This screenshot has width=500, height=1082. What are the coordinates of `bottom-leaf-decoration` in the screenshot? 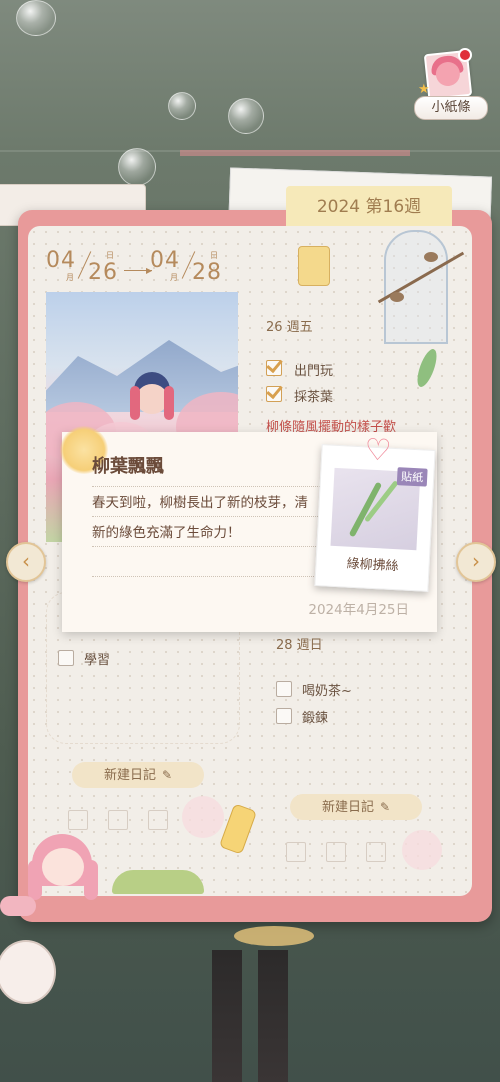 It's located at (274, 936).